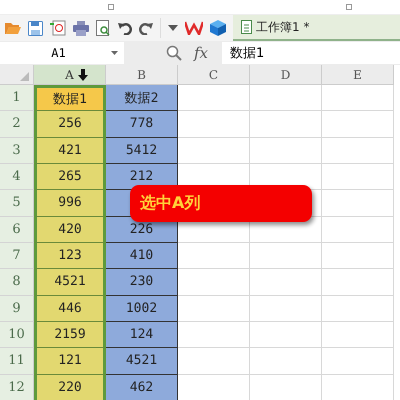 Image resolution: width=400 pixels, height=400 pixels. What do you see at coordinates (70, 75) in the screenshot?
I see `column-header: A` at bounding box center [70, 75].